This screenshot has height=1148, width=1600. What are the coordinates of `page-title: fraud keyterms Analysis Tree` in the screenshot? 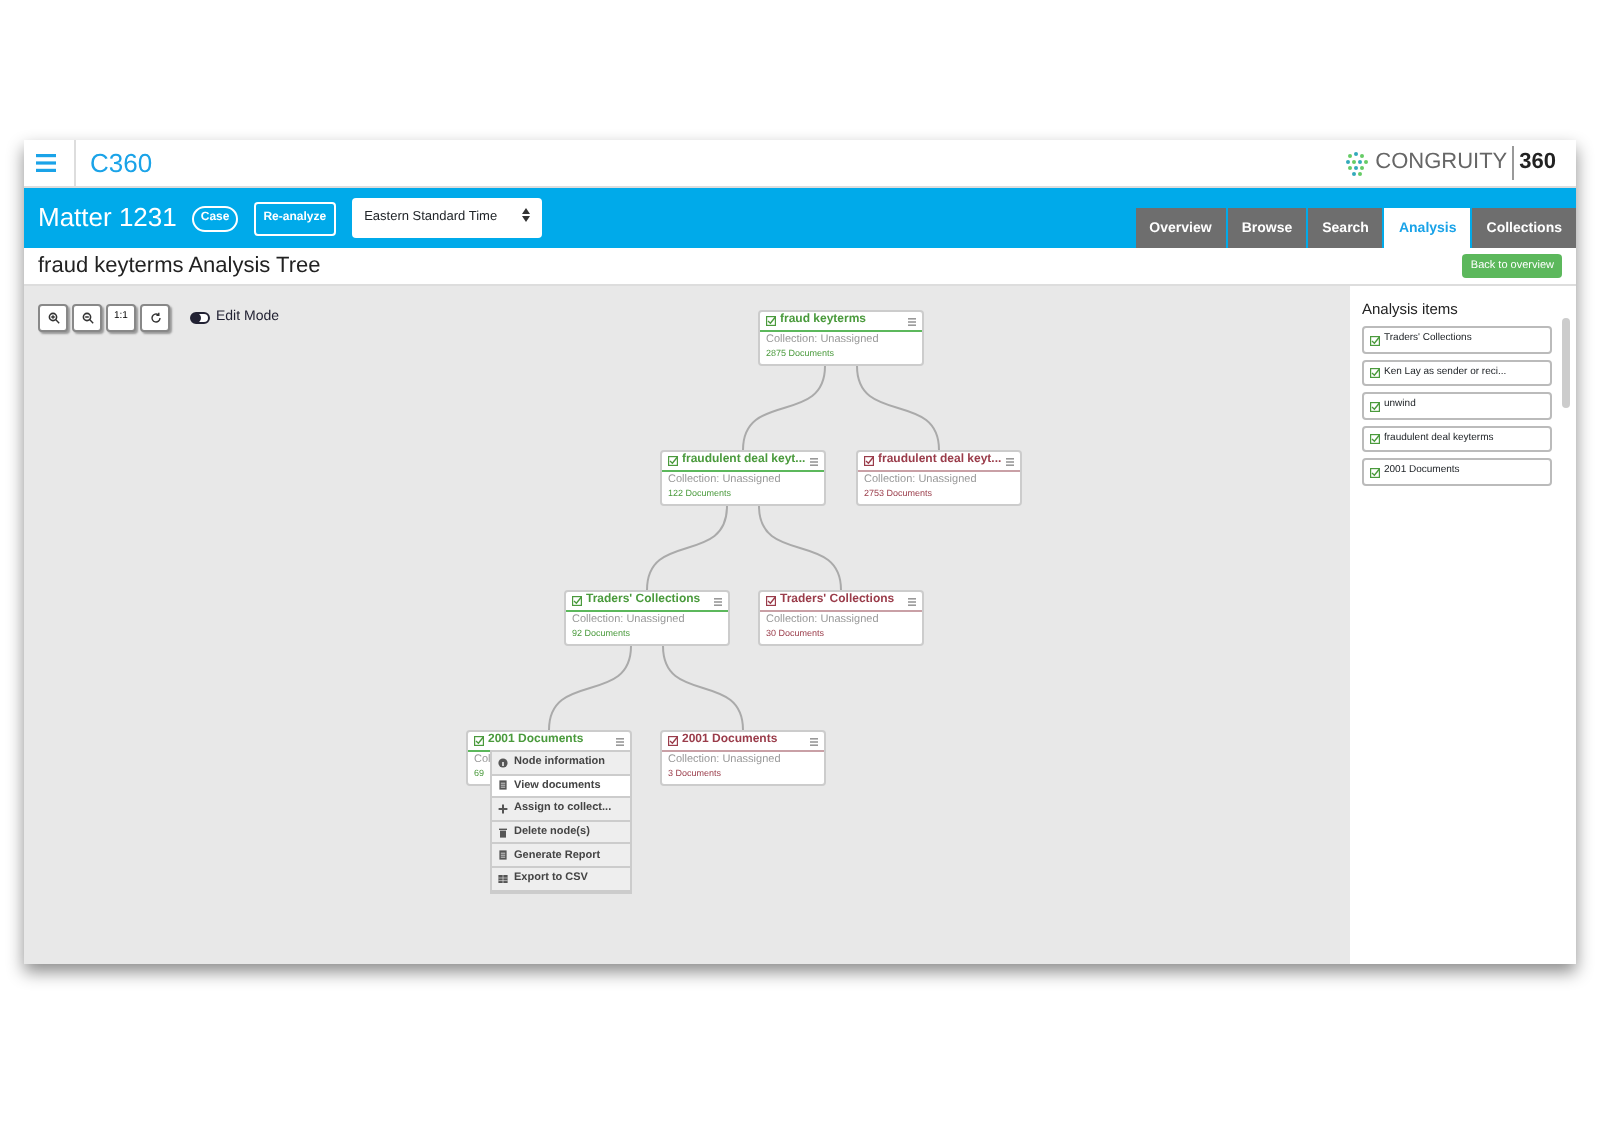 It's located at (179, 266).